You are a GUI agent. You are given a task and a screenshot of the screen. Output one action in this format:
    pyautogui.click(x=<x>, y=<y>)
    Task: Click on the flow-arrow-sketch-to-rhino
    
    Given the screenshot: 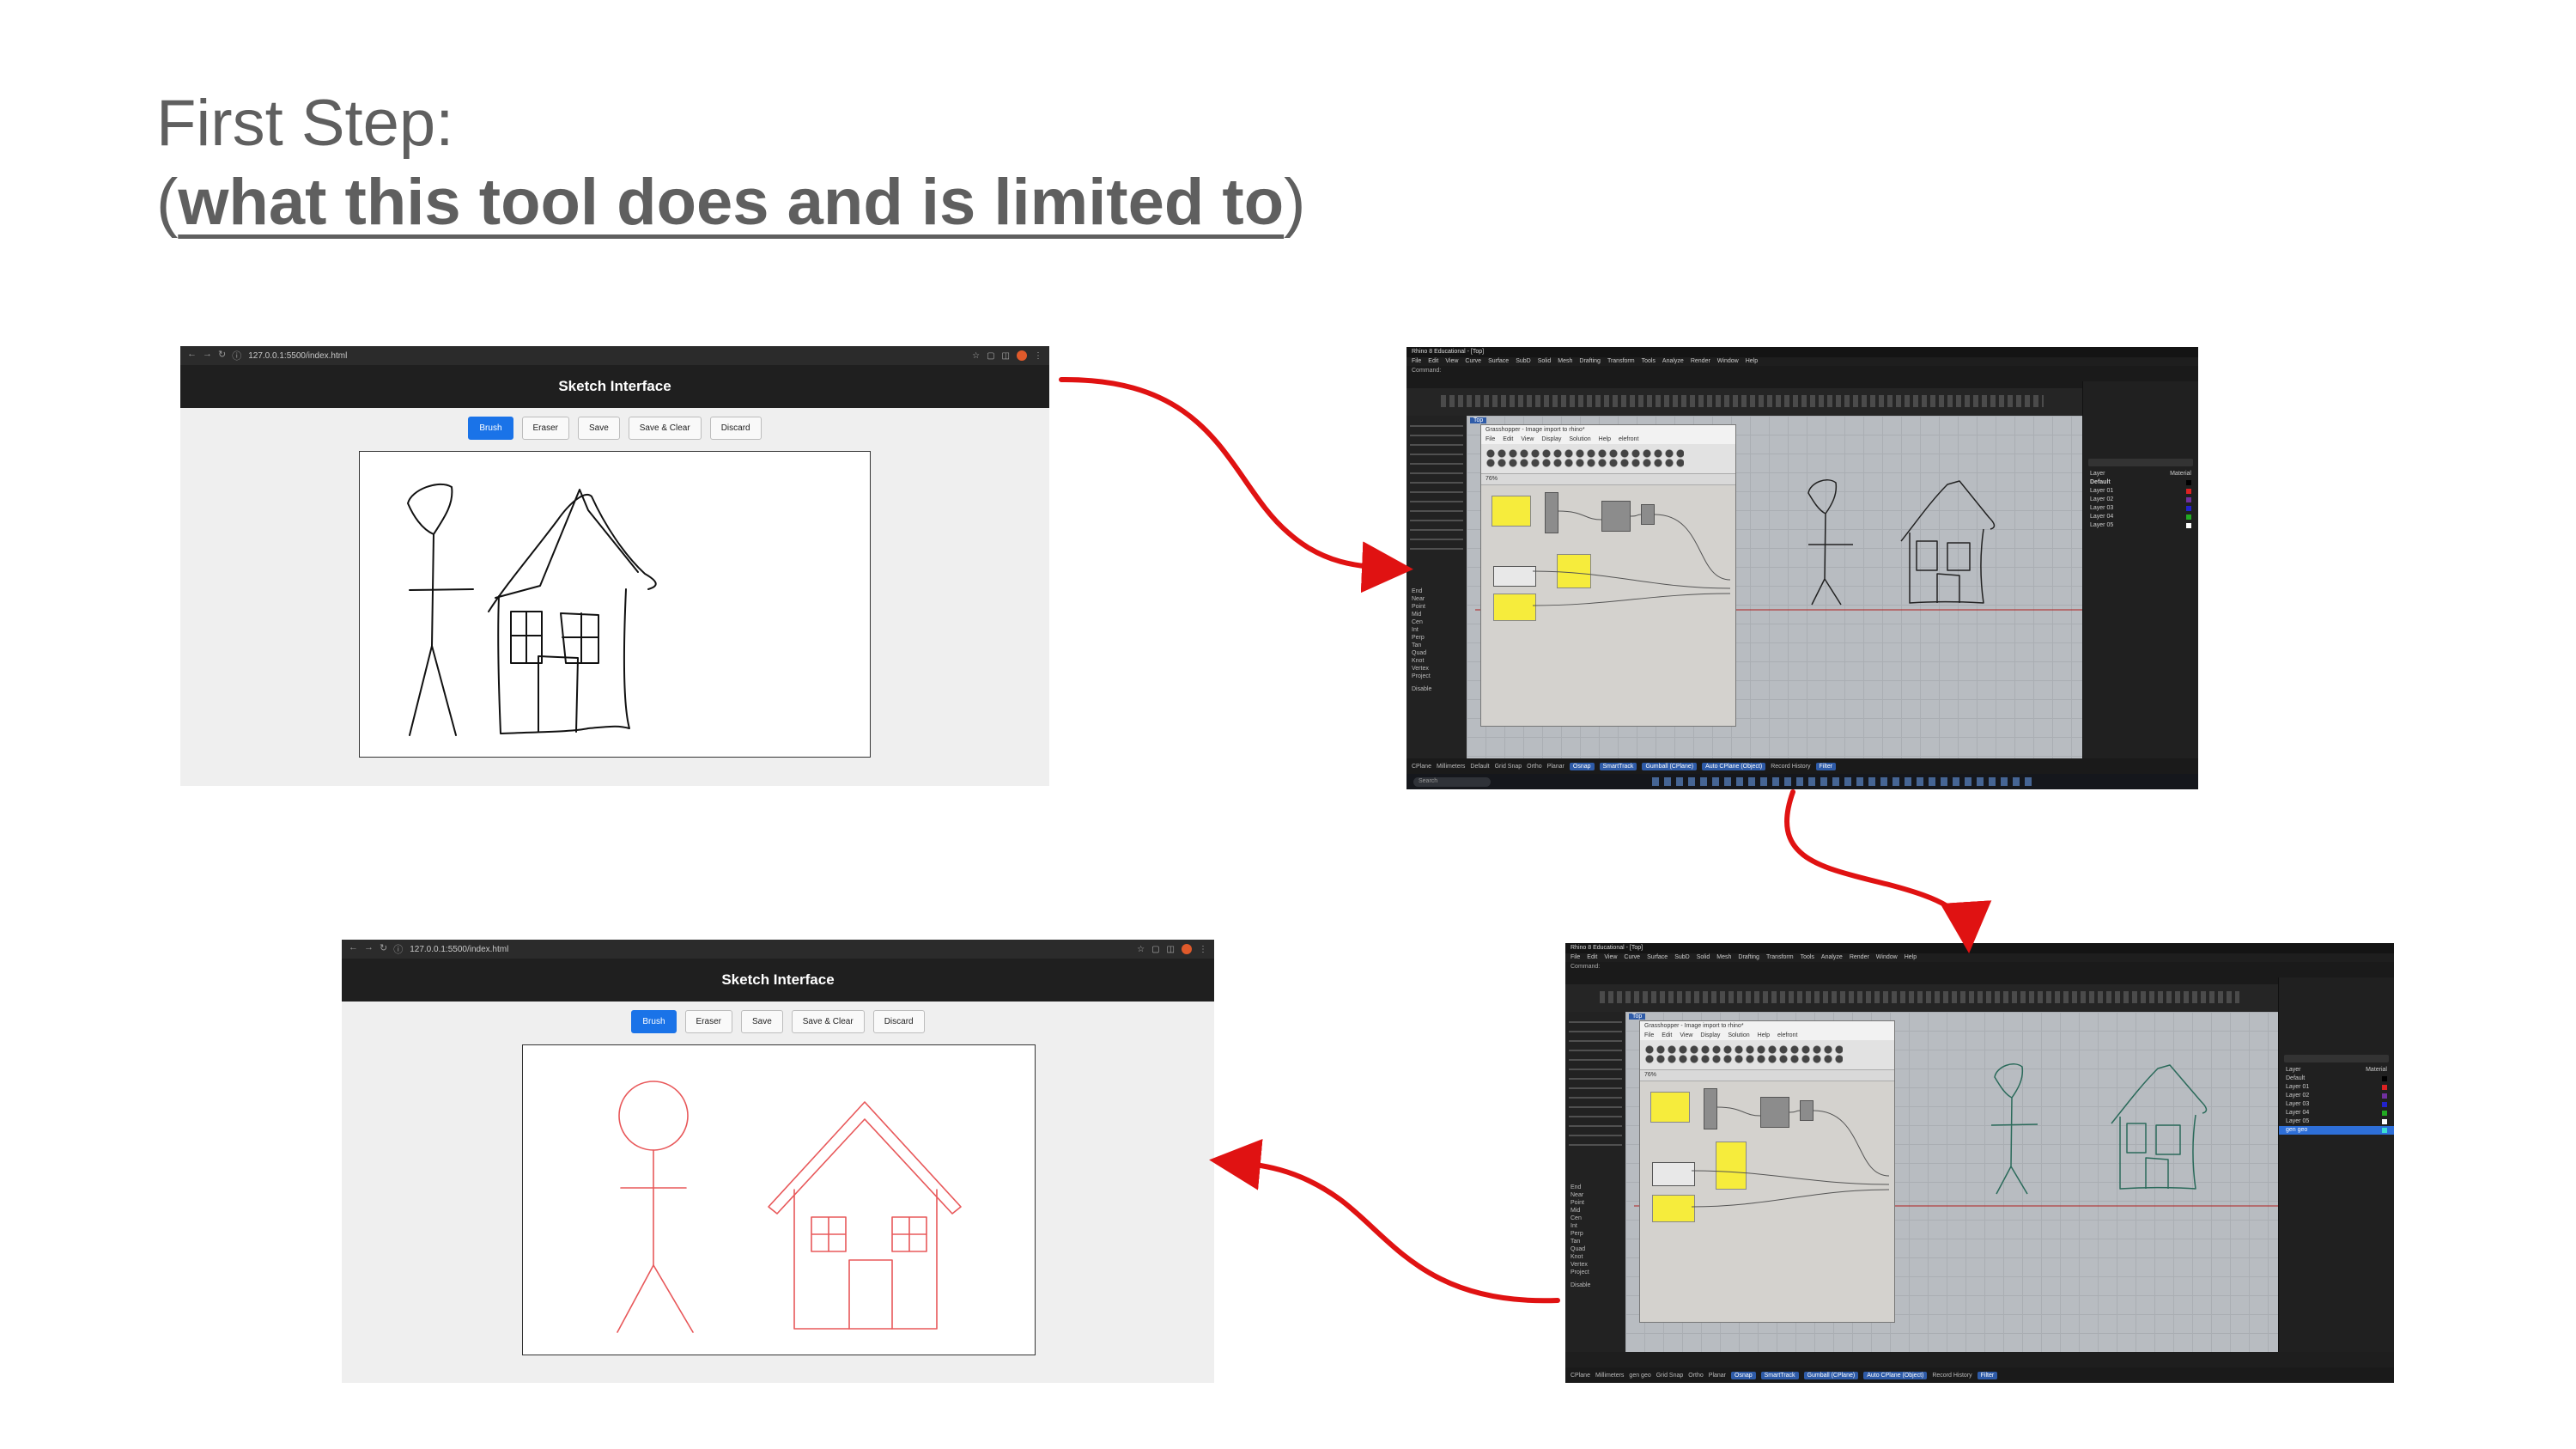 What is the action you would take?
    pyautogui.click(x=1236, y=485)
    